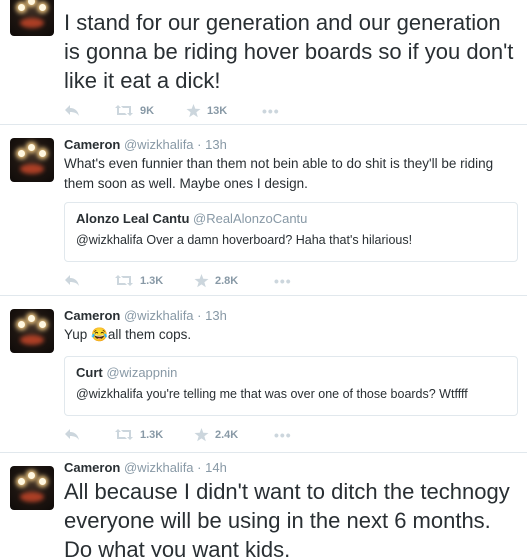  What do you see at coordinates (89, 372) in the screenshot?
I see `quoted-author-name: Curt` at bounding box center [89, 372].